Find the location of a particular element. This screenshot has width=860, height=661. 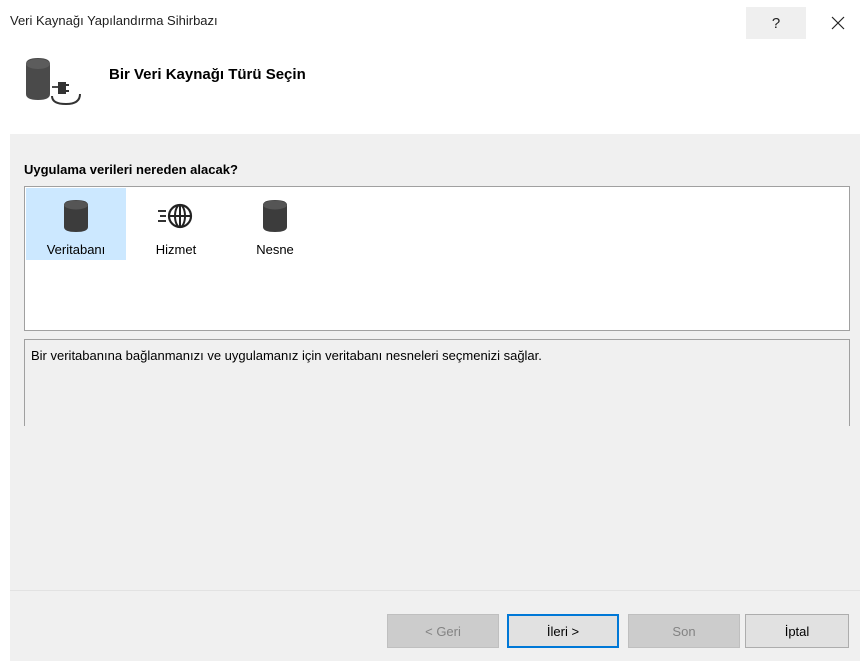

service-globe-icon is located at coordinates (176, 216).